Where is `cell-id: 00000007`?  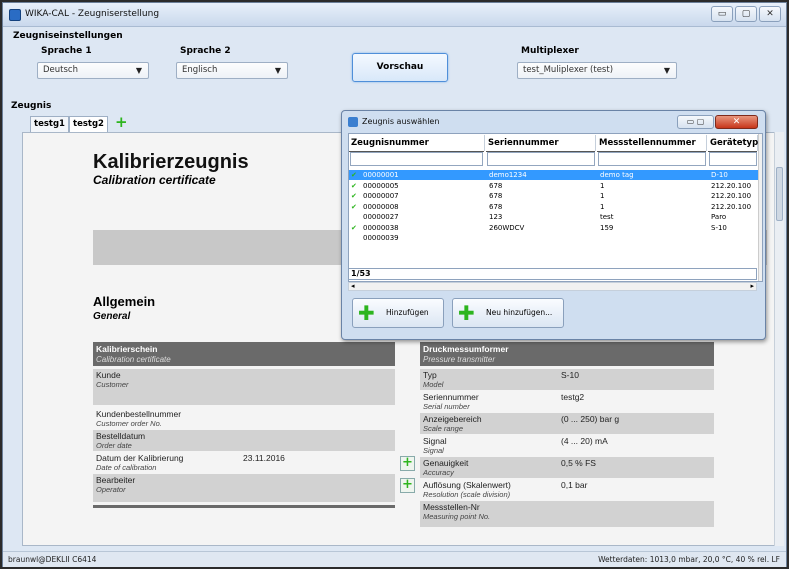
cell-id: 00000007 is located at coordinates (381, 196).